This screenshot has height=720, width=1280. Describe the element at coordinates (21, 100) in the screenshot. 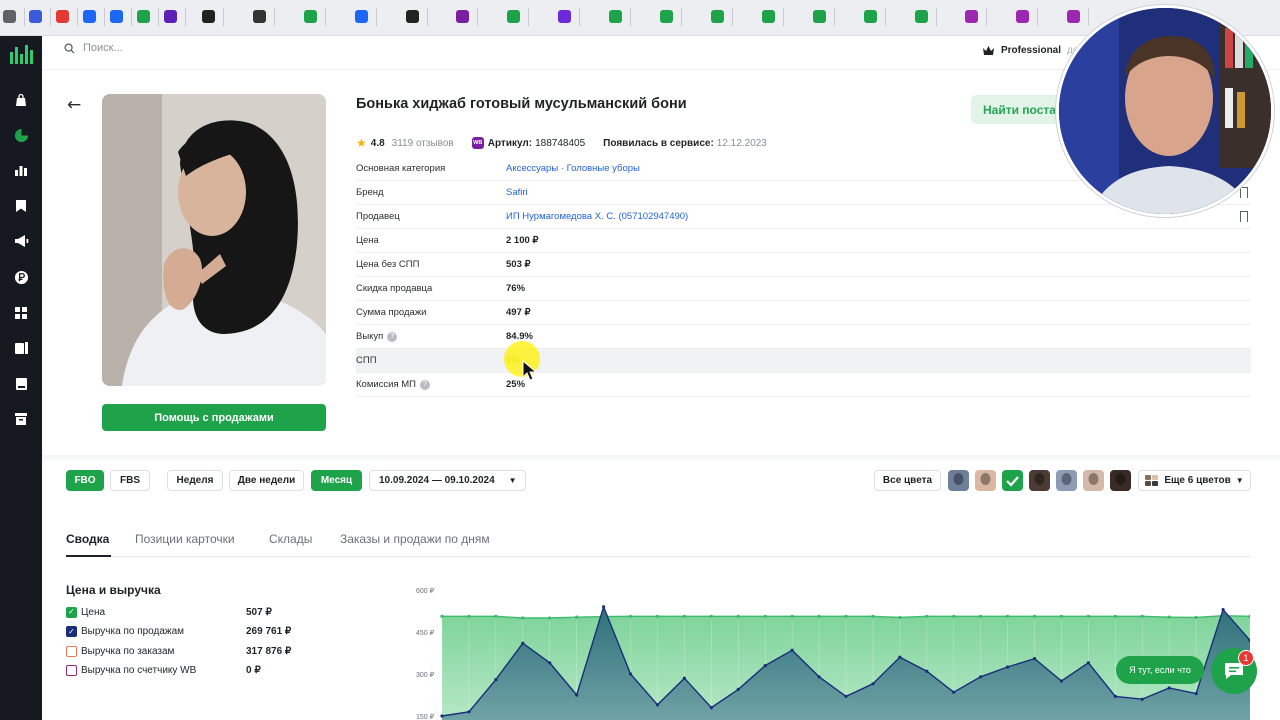

I see `bag-icon` at that location.